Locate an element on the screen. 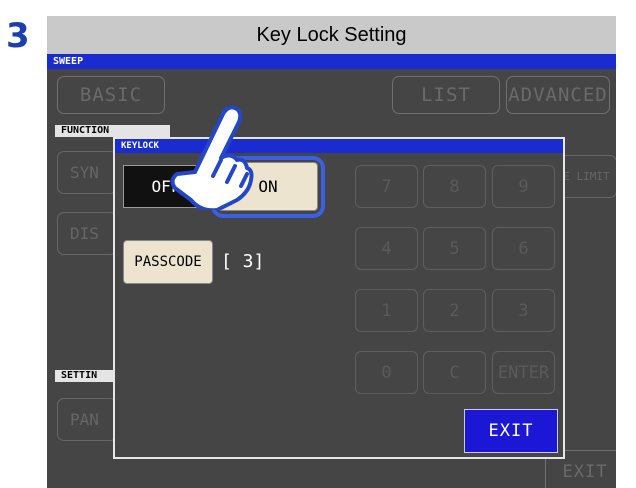 The height and width of the screenshot is (488, 636). key-0: 0 is located at coordinates (386, 372).